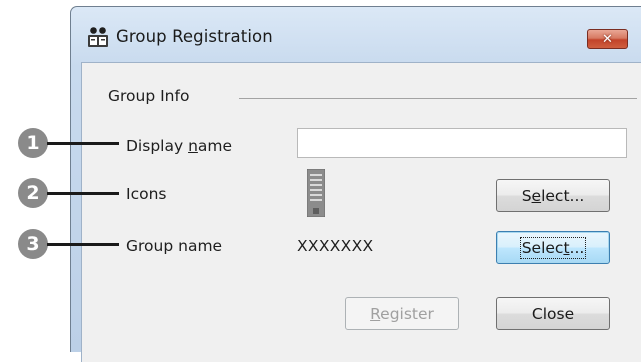 This screenshot has height=362, width=641. I want to click on callout-number: 2, so click(33, 193).